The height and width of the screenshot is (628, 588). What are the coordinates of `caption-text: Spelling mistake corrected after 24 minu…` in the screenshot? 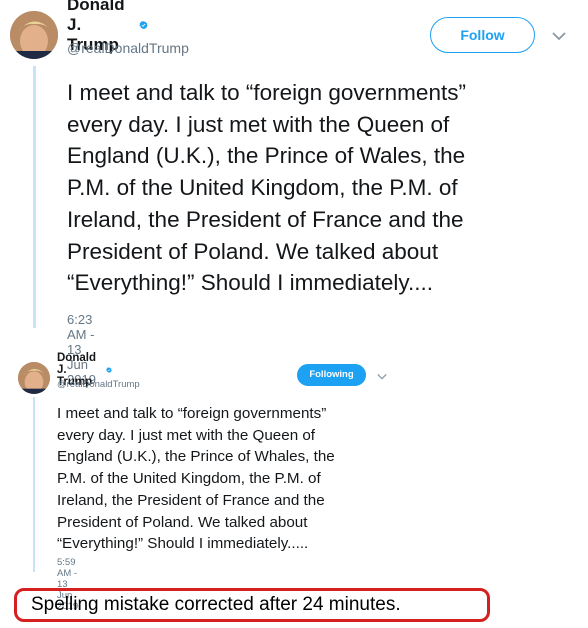 It's located at (216, 604).